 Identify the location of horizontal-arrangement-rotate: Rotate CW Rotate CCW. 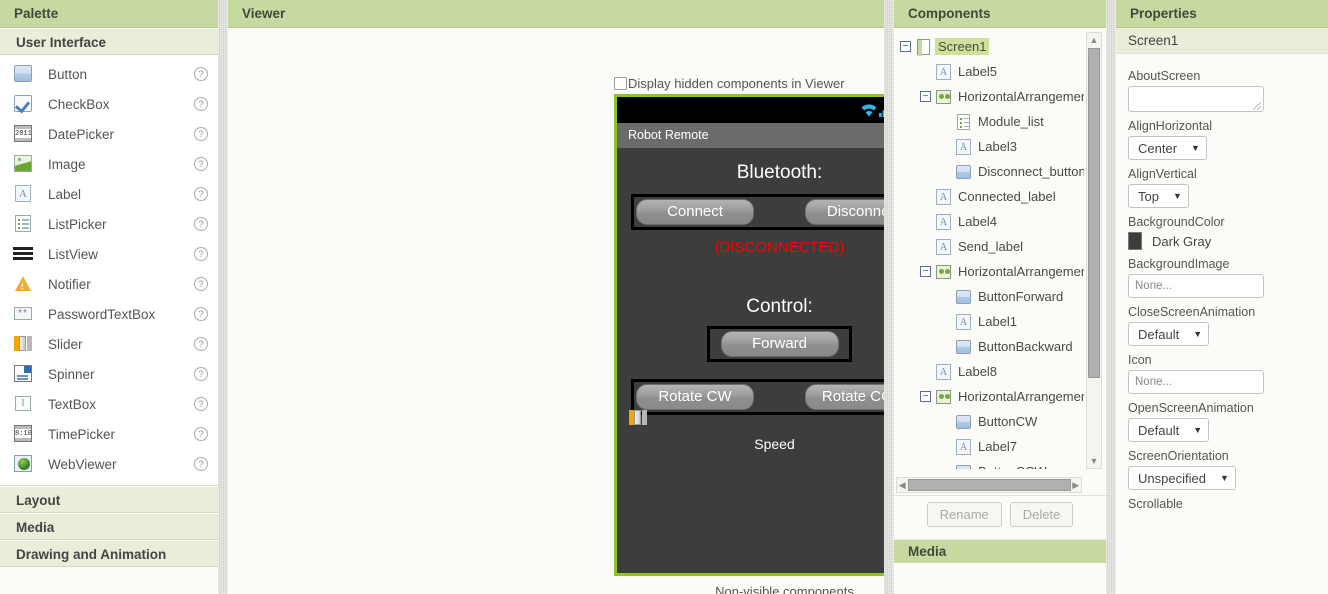
(757, 397).